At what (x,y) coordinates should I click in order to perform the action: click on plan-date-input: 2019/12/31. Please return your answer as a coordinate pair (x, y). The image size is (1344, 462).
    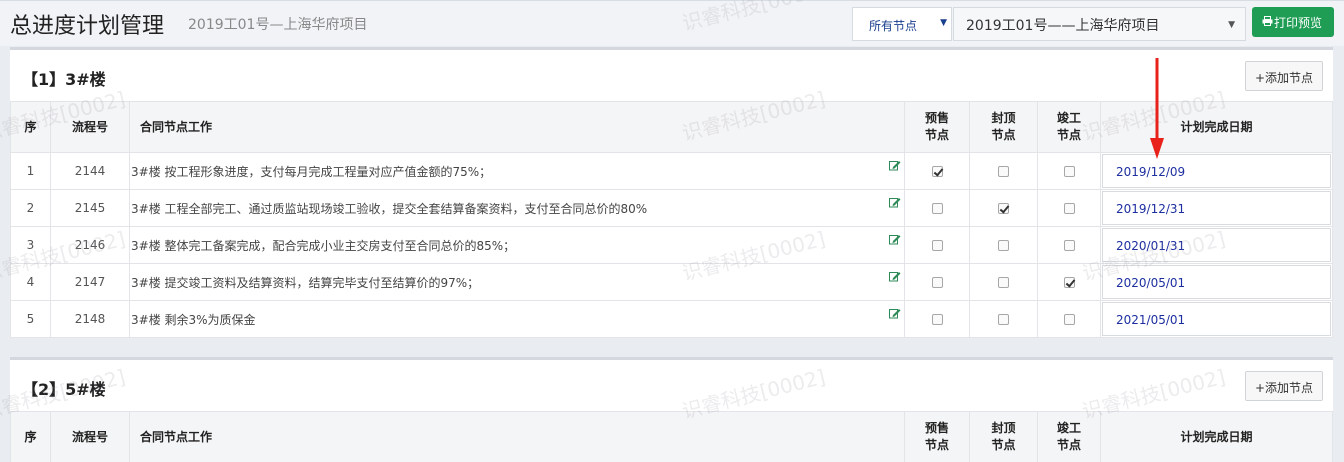
    Looking at the image, I should click on (1216, 208).